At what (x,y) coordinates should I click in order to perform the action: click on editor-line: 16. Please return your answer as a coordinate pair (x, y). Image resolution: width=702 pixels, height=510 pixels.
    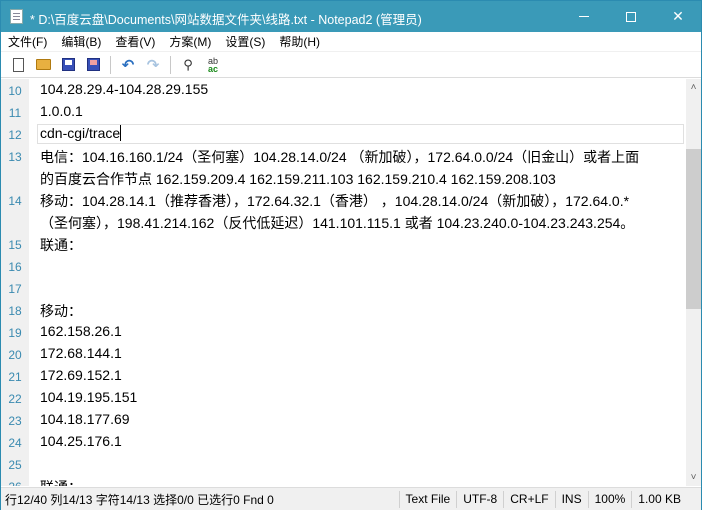
    Looking at the image, I should click on (343, 266).